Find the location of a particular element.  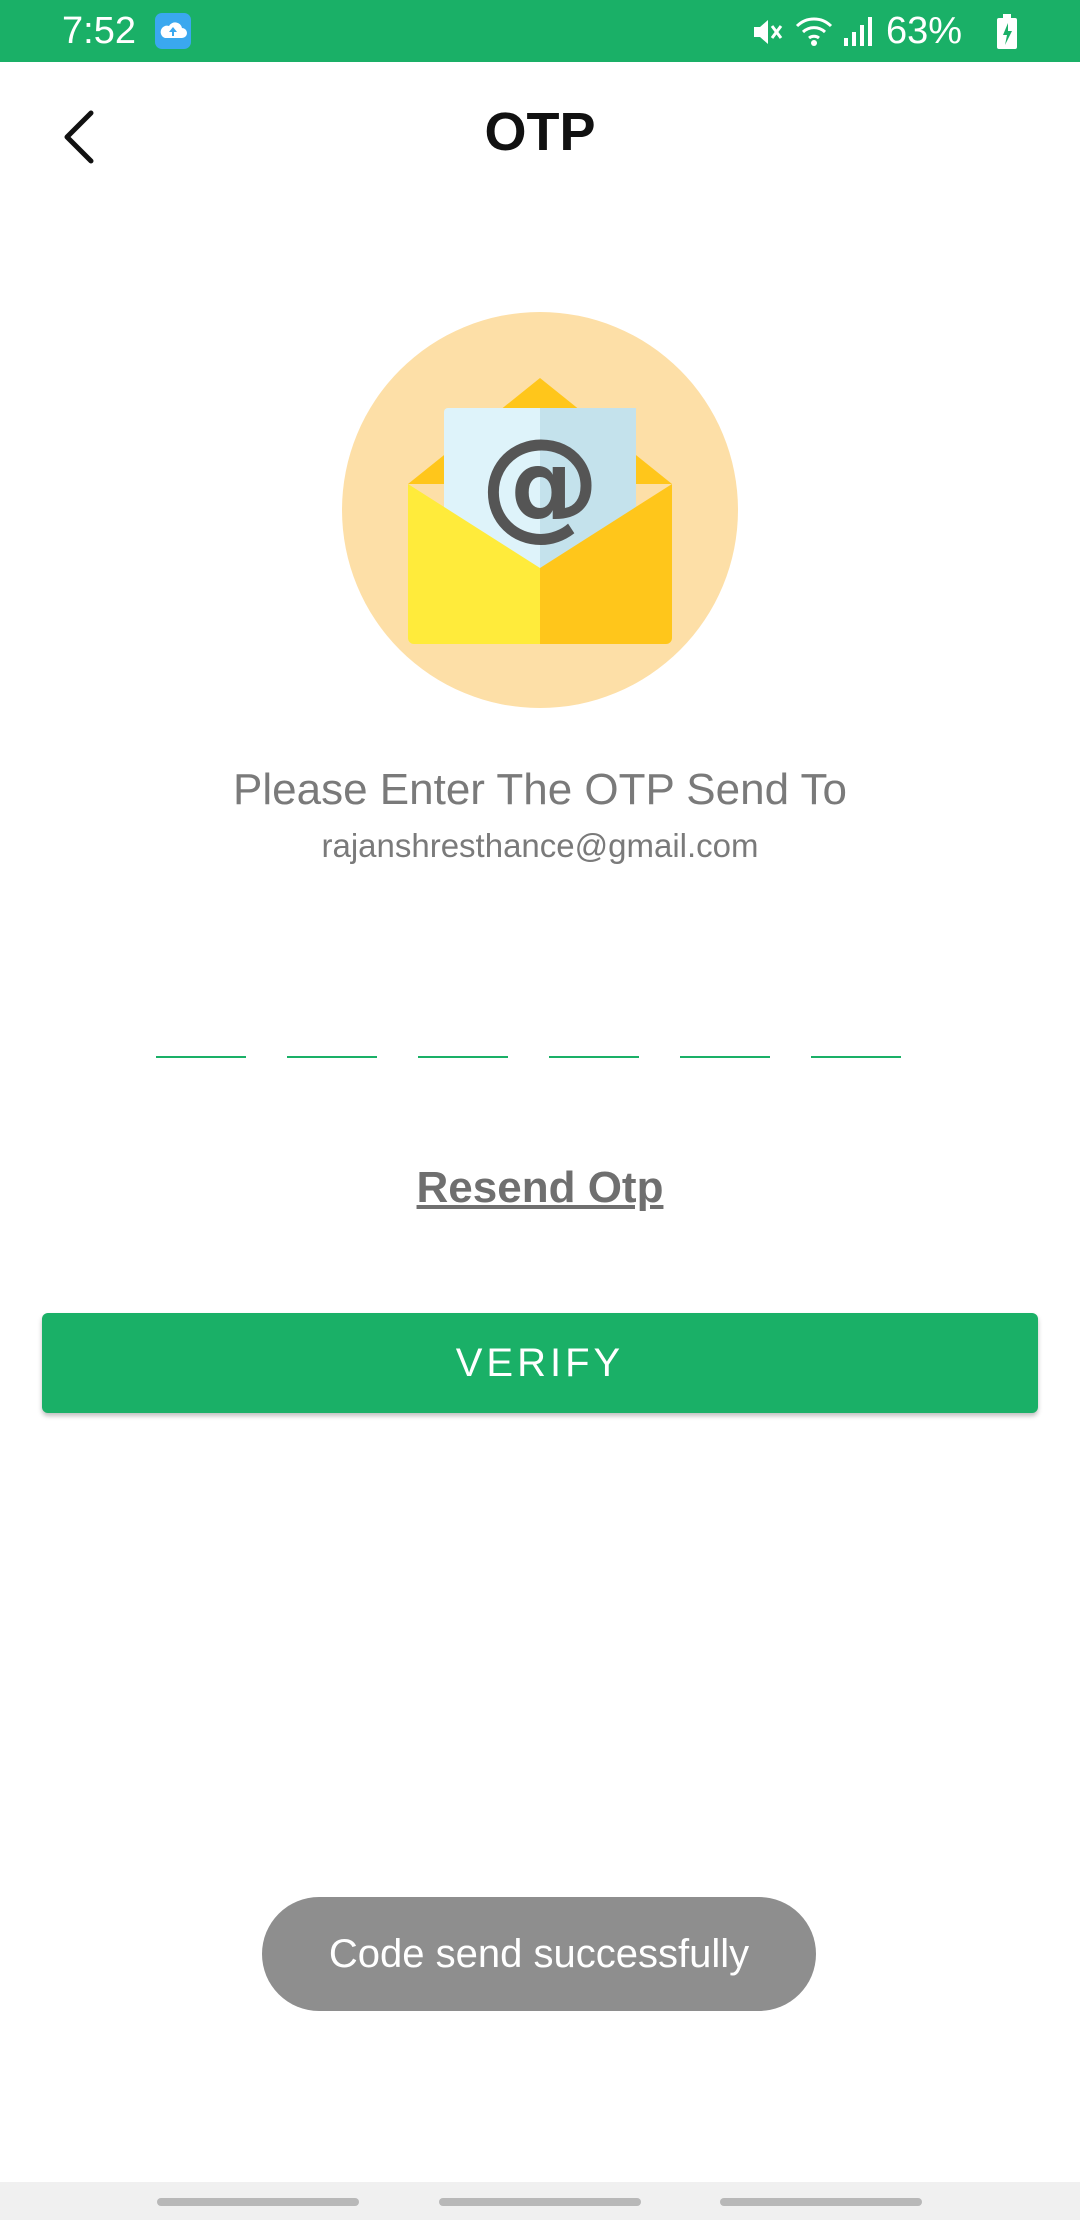

resend-otp-container: Resend Otp is located at coordinates (540, 1188).